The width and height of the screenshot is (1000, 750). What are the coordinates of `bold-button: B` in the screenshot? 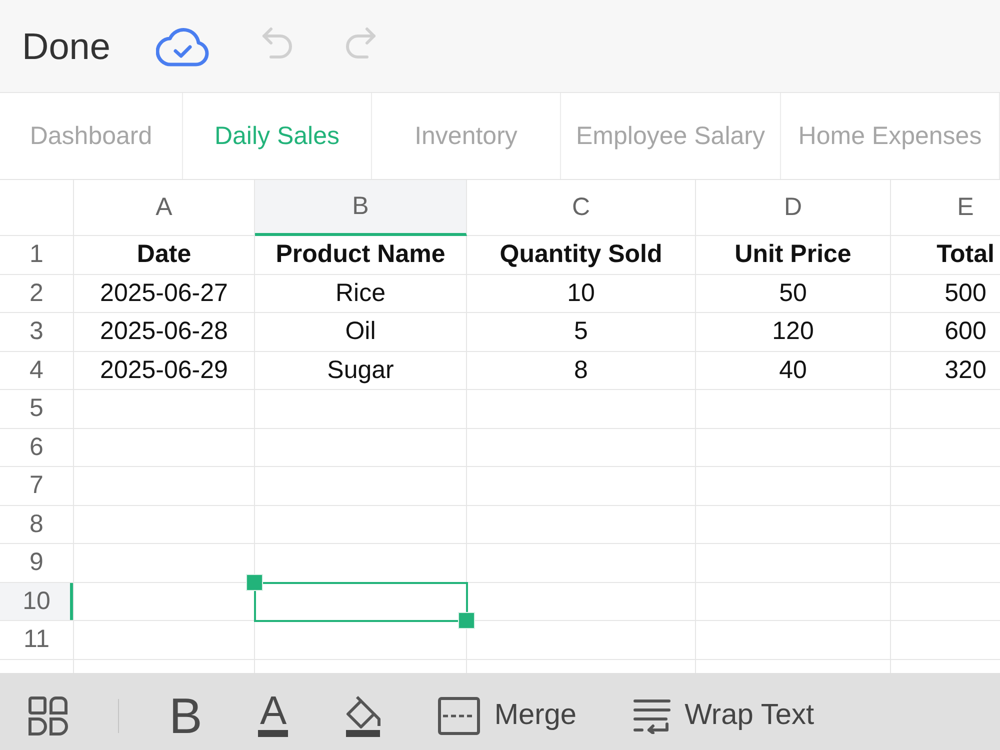 It's located at (185, 715).